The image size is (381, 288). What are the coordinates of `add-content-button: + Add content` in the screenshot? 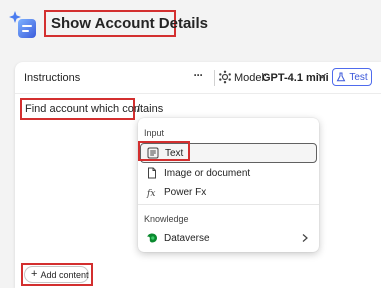 It's located at (56, 274).